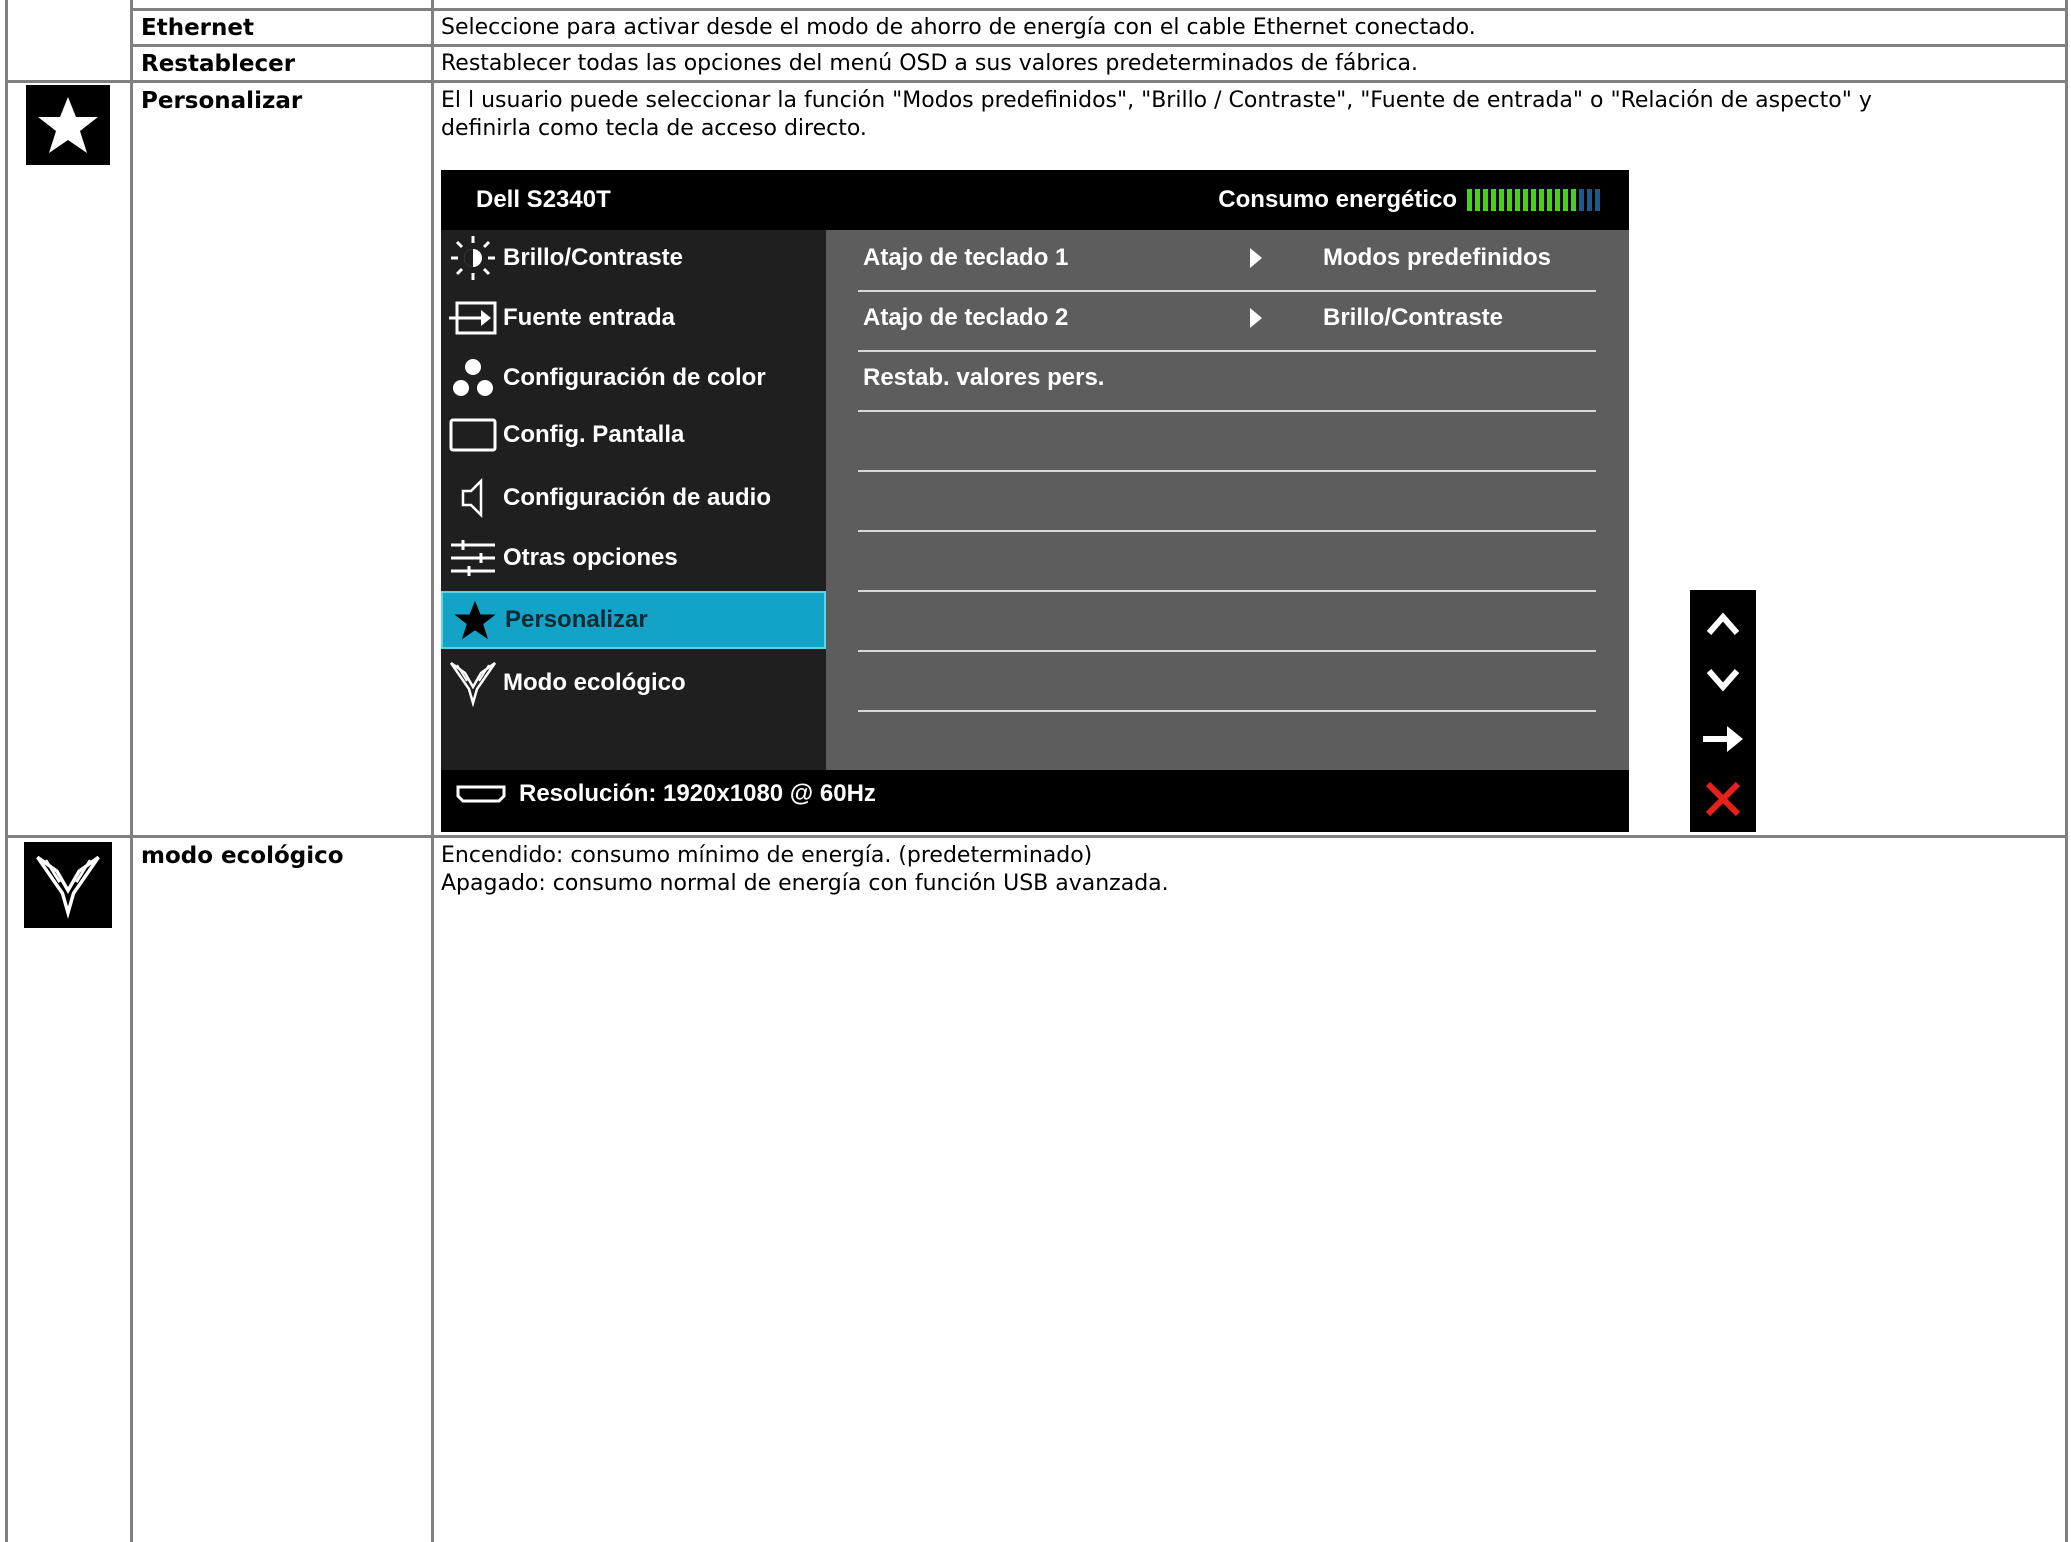 The image size is (2071, 1542). What do you see at coordinates (197, 28) in the screenshot?
I see `row-label-ethernet: Ethernet` at bounding box center [197, 28].